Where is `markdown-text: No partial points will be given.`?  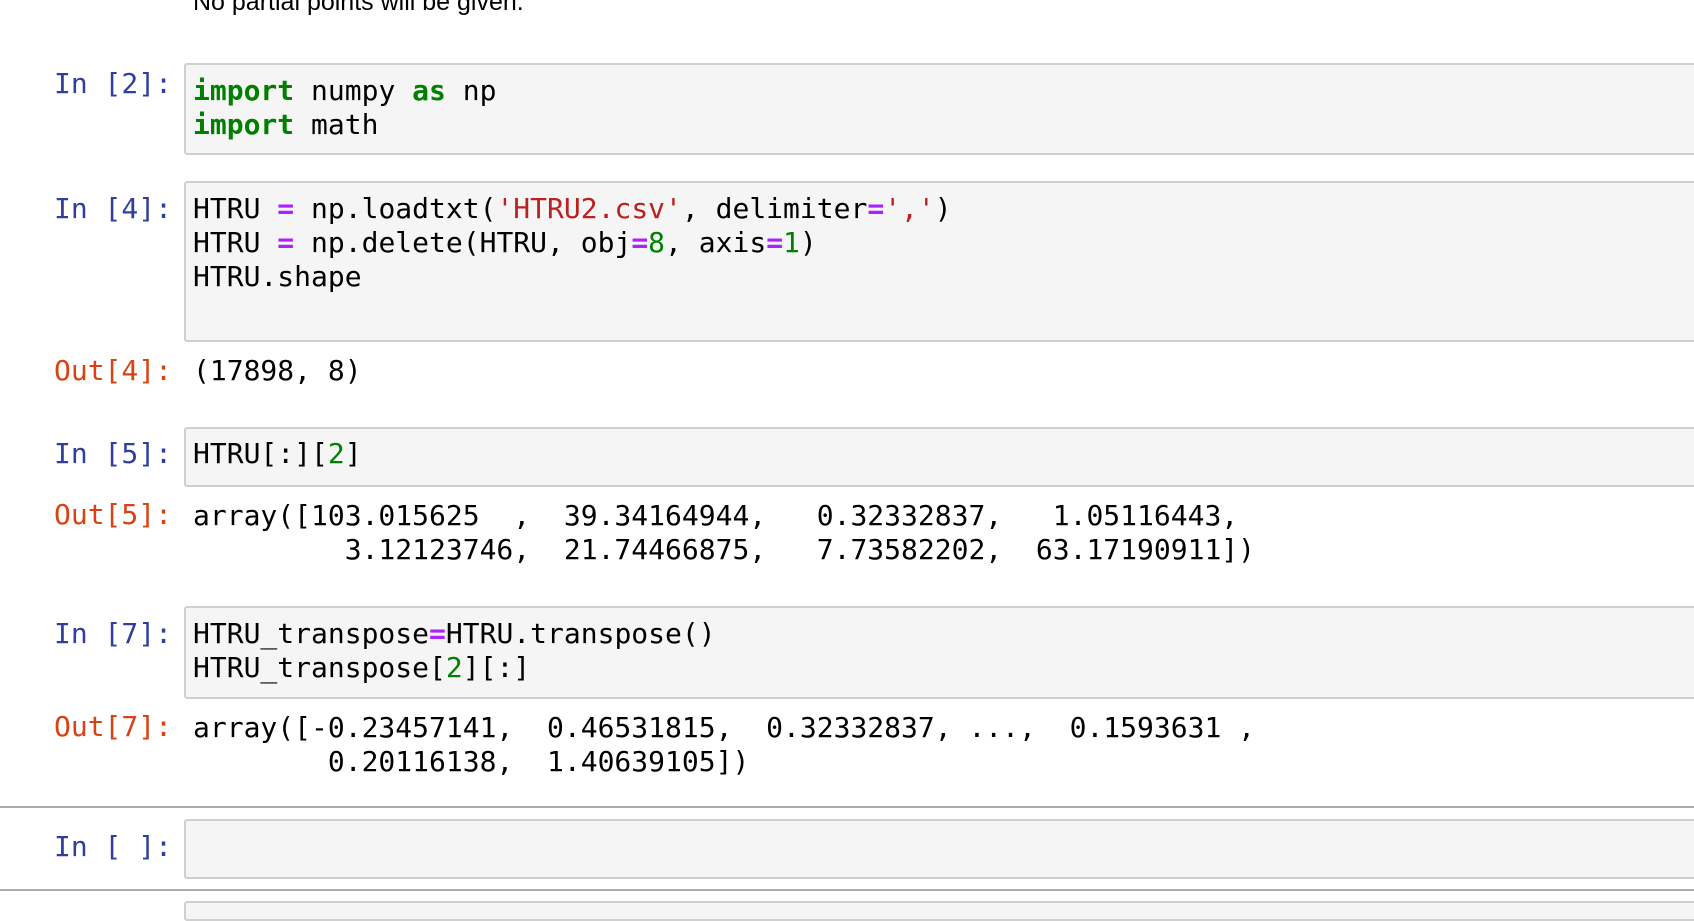 markdown-text: No partial points will be given. is located at coordinates (358, 8).